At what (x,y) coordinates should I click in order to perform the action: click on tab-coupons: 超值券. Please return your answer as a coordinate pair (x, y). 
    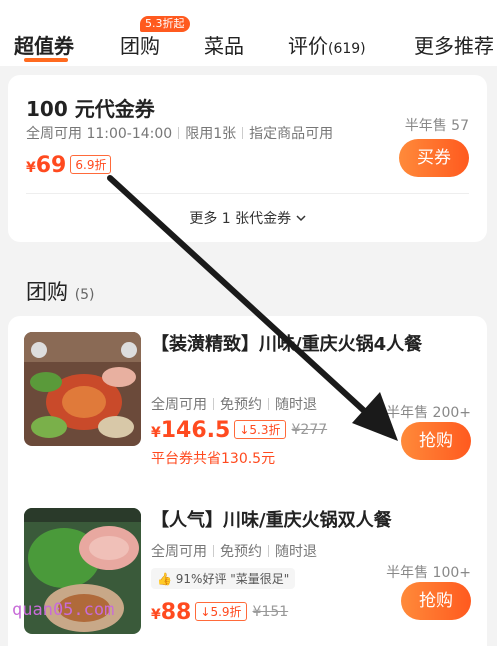
    Looking at the image, I should click on (44, 44).